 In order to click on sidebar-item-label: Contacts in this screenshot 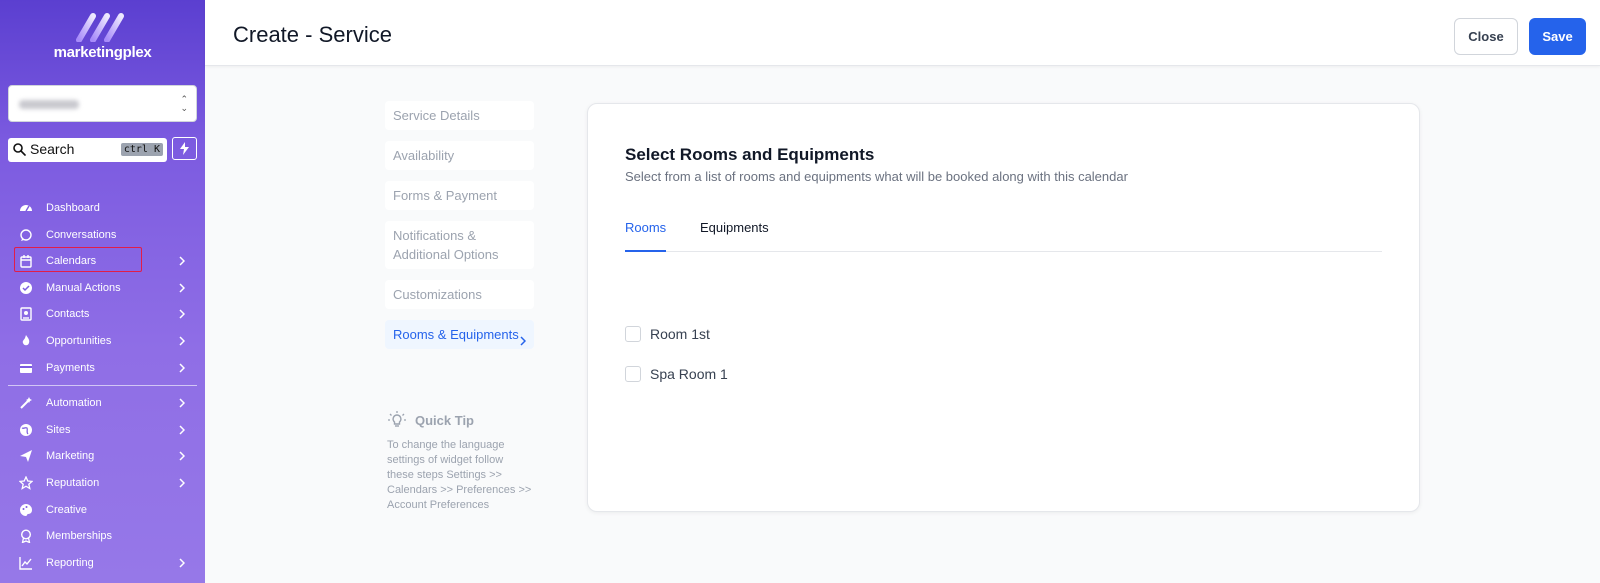, I will do `click(68, 314)`.